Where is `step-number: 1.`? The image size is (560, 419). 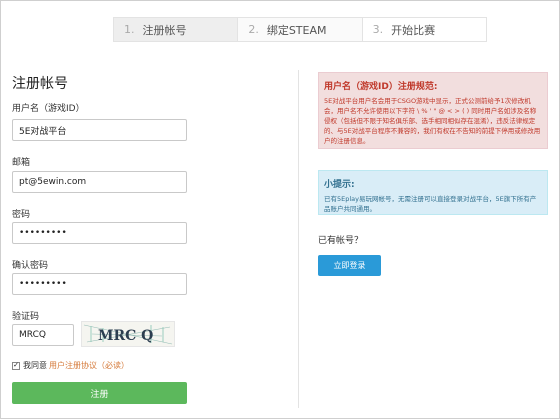
step-number: 1. is located at coordinates (129, 29).